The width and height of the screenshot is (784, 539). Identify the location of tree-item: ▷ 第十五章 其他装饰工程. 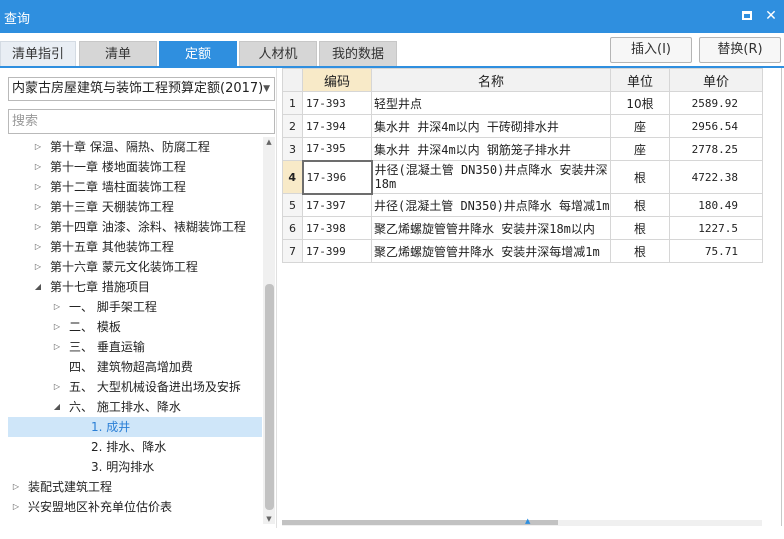
(135, 247).